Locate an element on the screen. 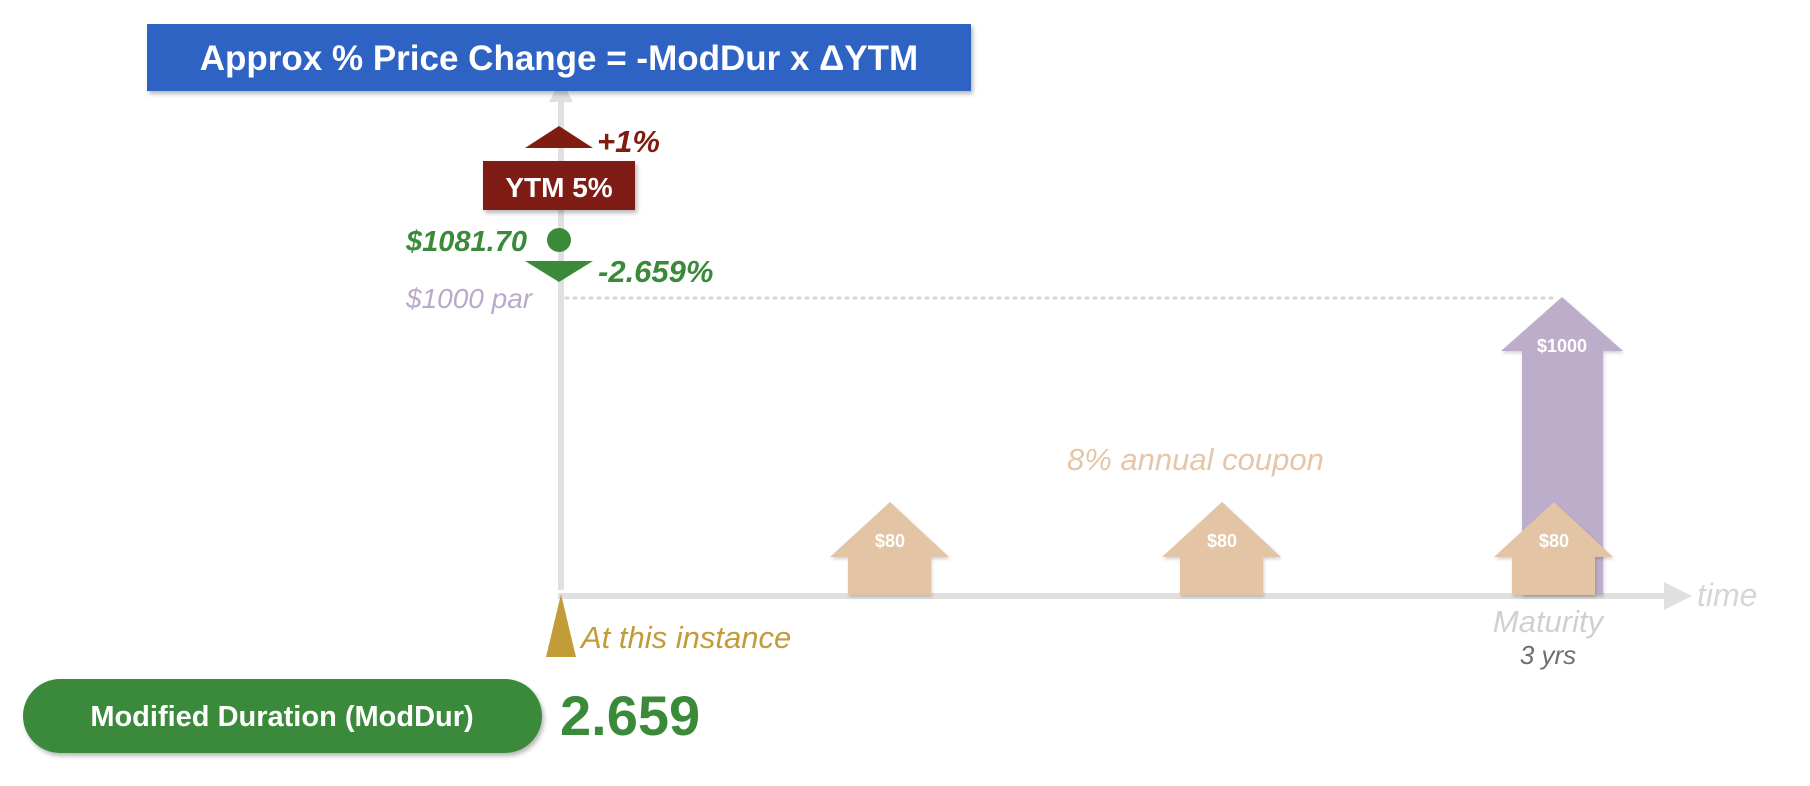 The width and height of the screenshot is (1810, 786). time-axis-arrowhead is located at coordinates (1678, 596).